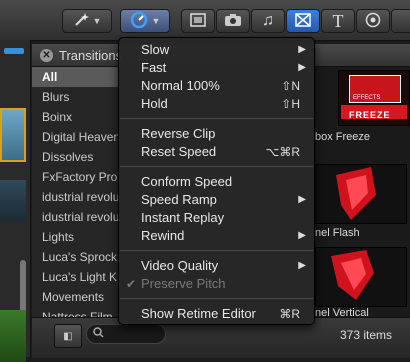  I want to click on menu-item-fast: Fast ▶, so click(216, 68).